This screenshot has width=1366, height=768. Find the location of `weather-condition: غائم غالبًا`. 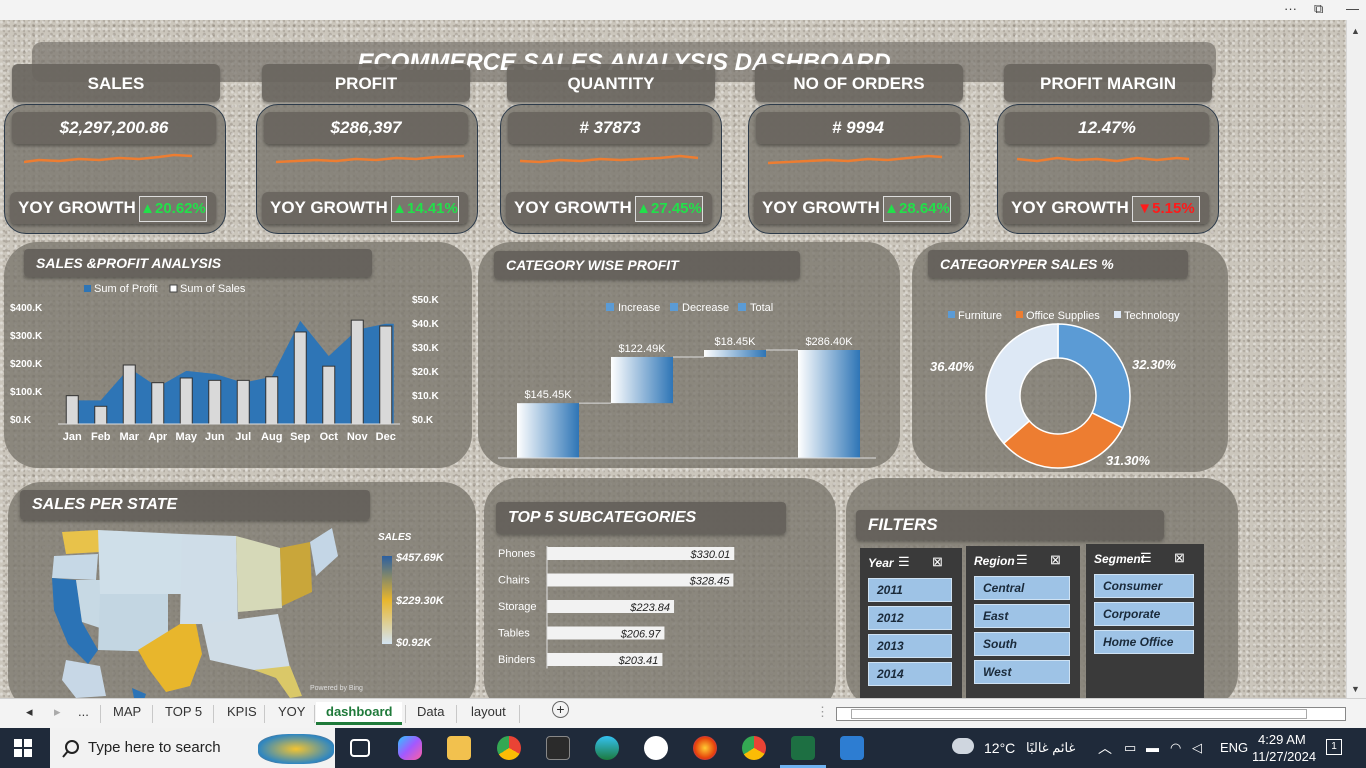

weather-condition: غائم غالبًا is located at coordinates (1050, 748).